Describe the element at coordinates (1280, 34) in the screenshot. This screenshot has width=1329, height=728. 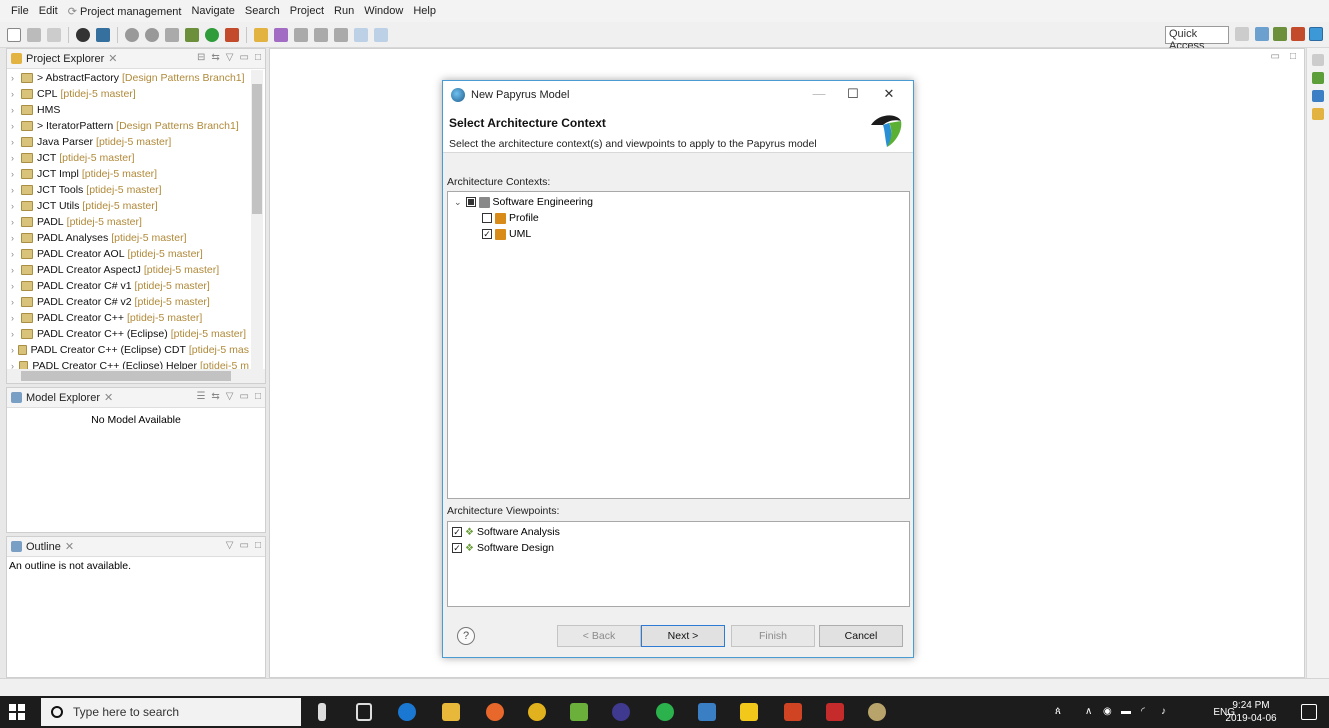
I see `perspective-debug-icon` at that location.